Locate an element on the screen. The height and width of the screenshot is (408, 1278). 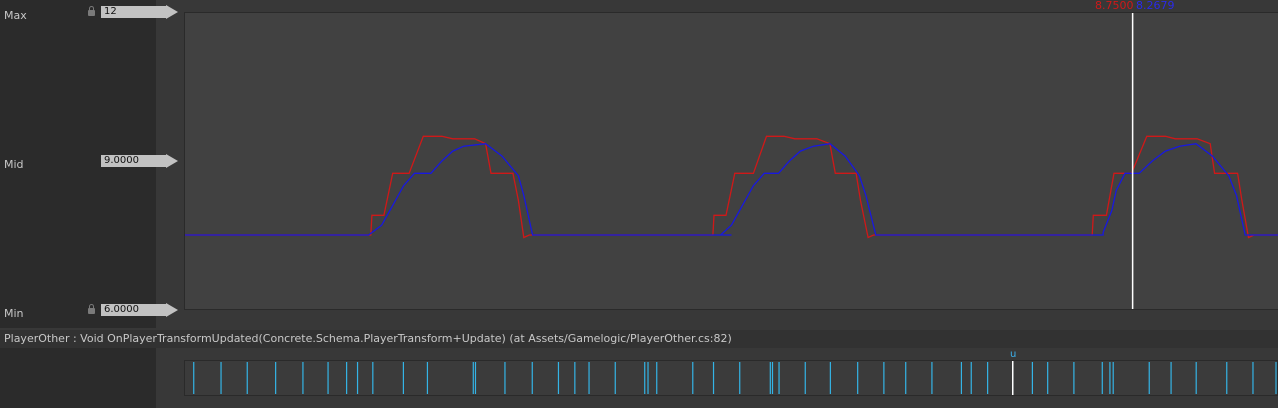
event-timeline is located at coordinates (731, 378).